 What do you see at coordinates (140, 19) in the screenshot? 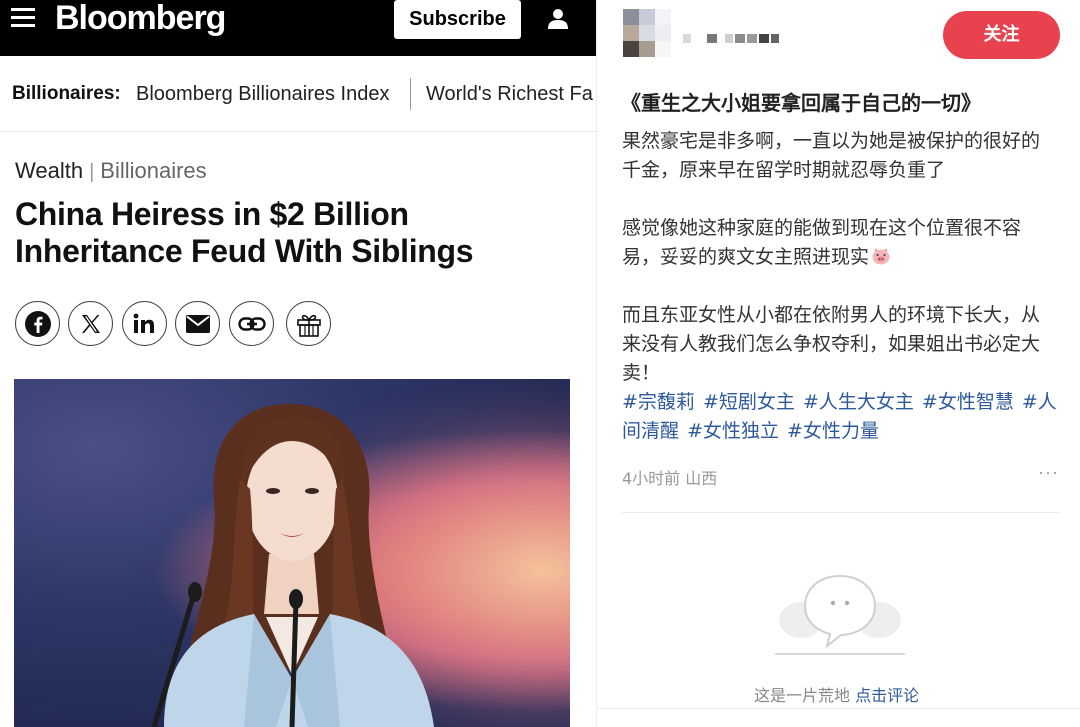
I see `bloomberg-logo: Bloomberg` at bounding box center [140, 19].